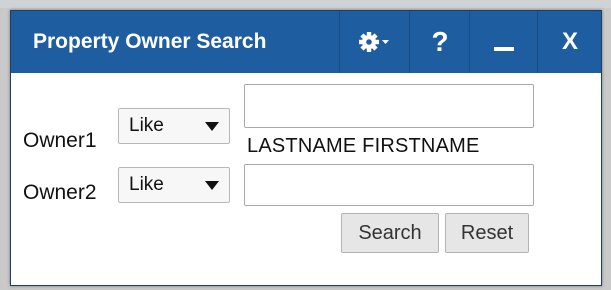  I want to click on settings-menu-button, so click(374, 42).